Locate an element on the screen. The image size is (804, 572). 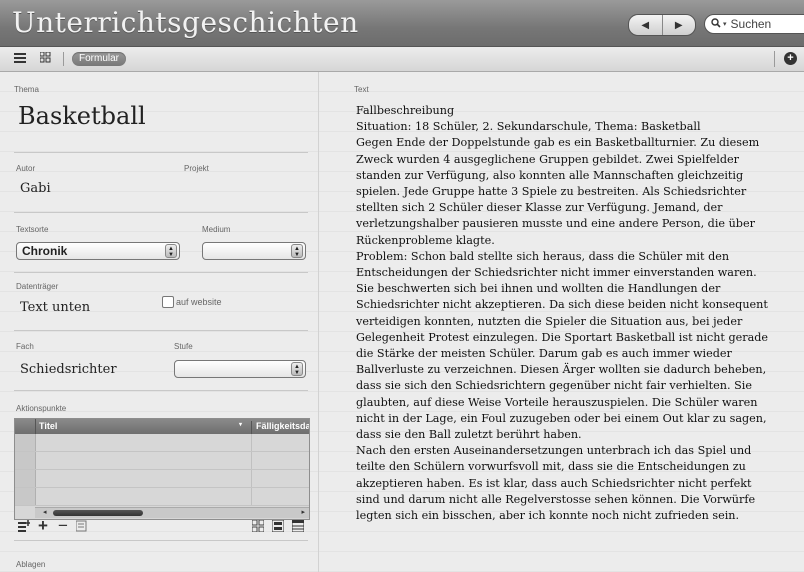
back-arrow-icon: ◀ is located at coordinates (645, 25).